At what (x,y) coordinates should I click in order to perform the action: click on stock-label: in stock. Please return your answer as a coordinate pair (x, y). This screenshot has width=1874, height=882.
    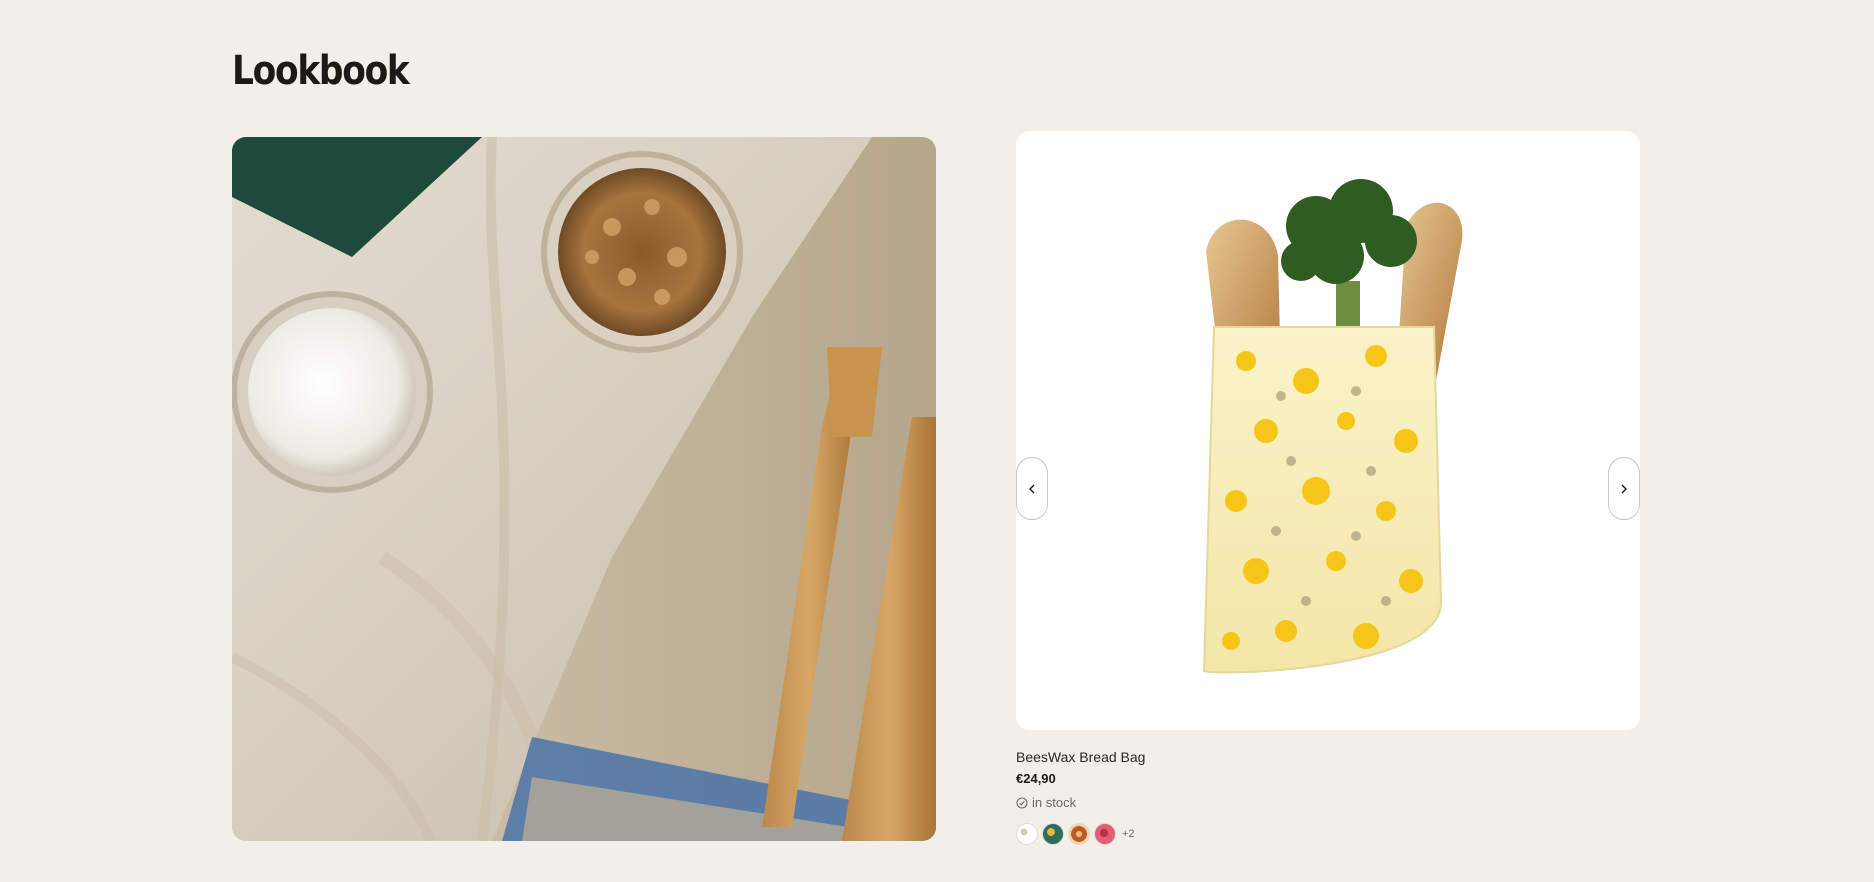
    Looking at the image, I should click on (1054, 802).